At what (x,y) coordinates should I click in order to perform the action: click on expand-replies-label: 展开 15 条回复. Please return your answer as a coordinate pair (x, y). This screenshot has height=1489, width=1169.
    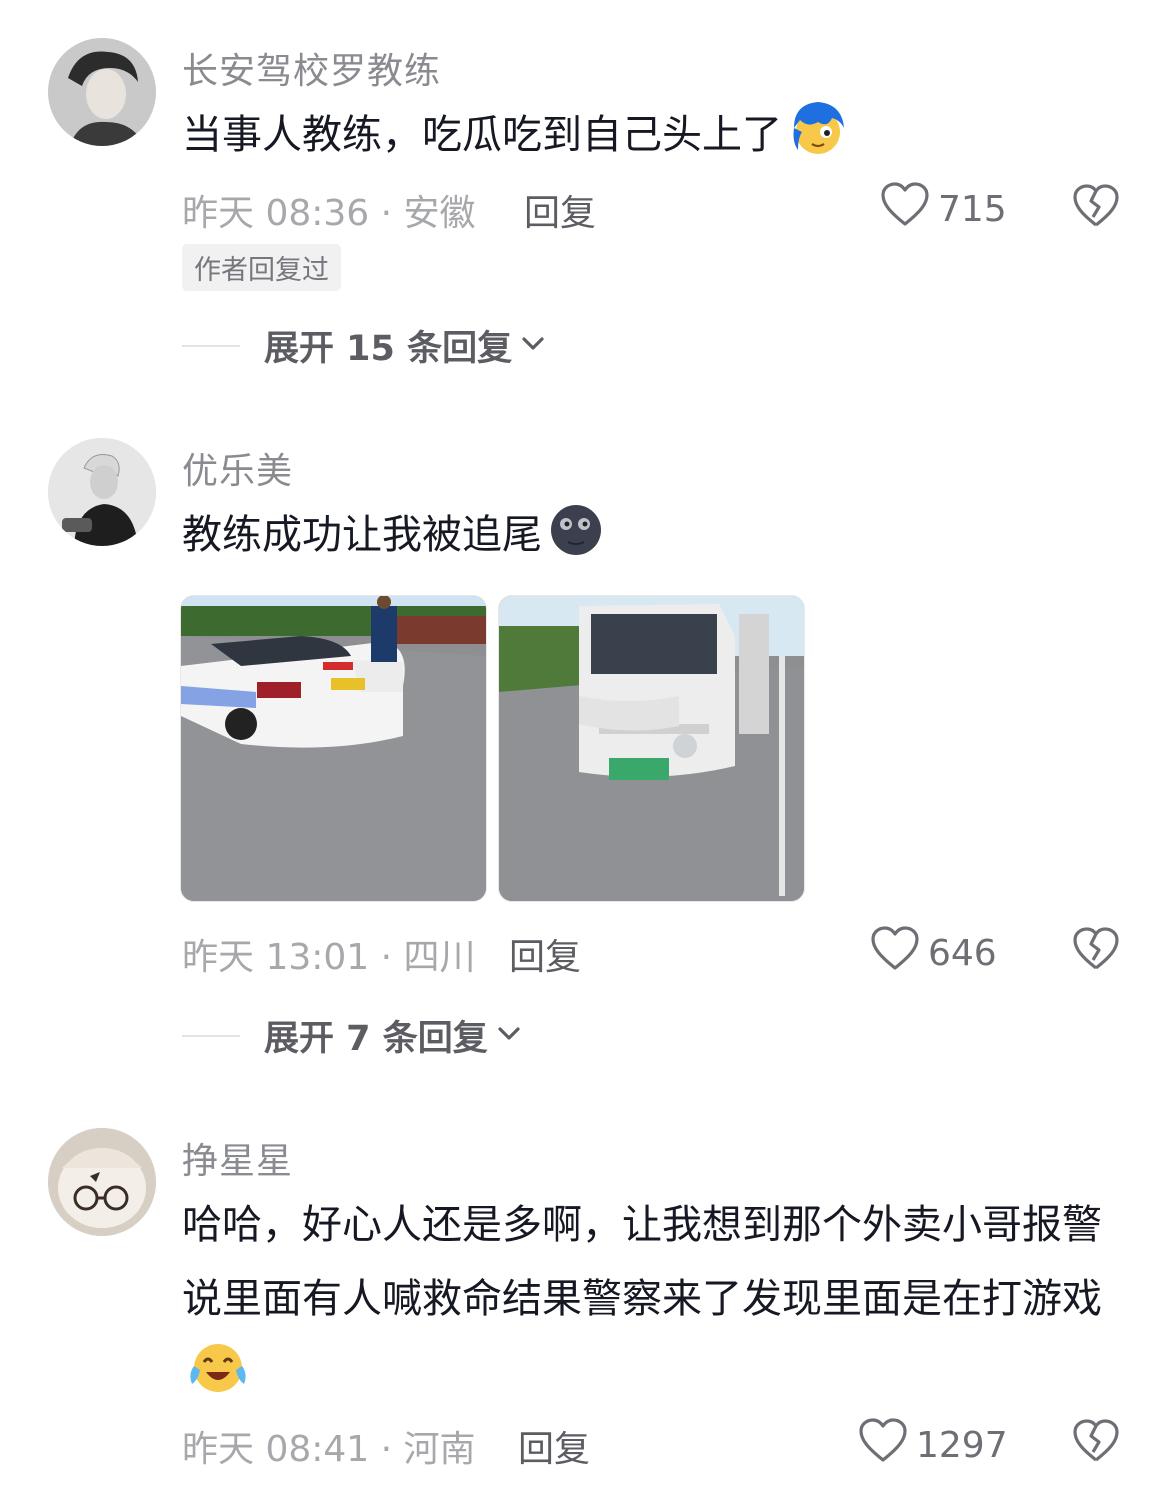
    Looking at the image, I should click on (388, 349).